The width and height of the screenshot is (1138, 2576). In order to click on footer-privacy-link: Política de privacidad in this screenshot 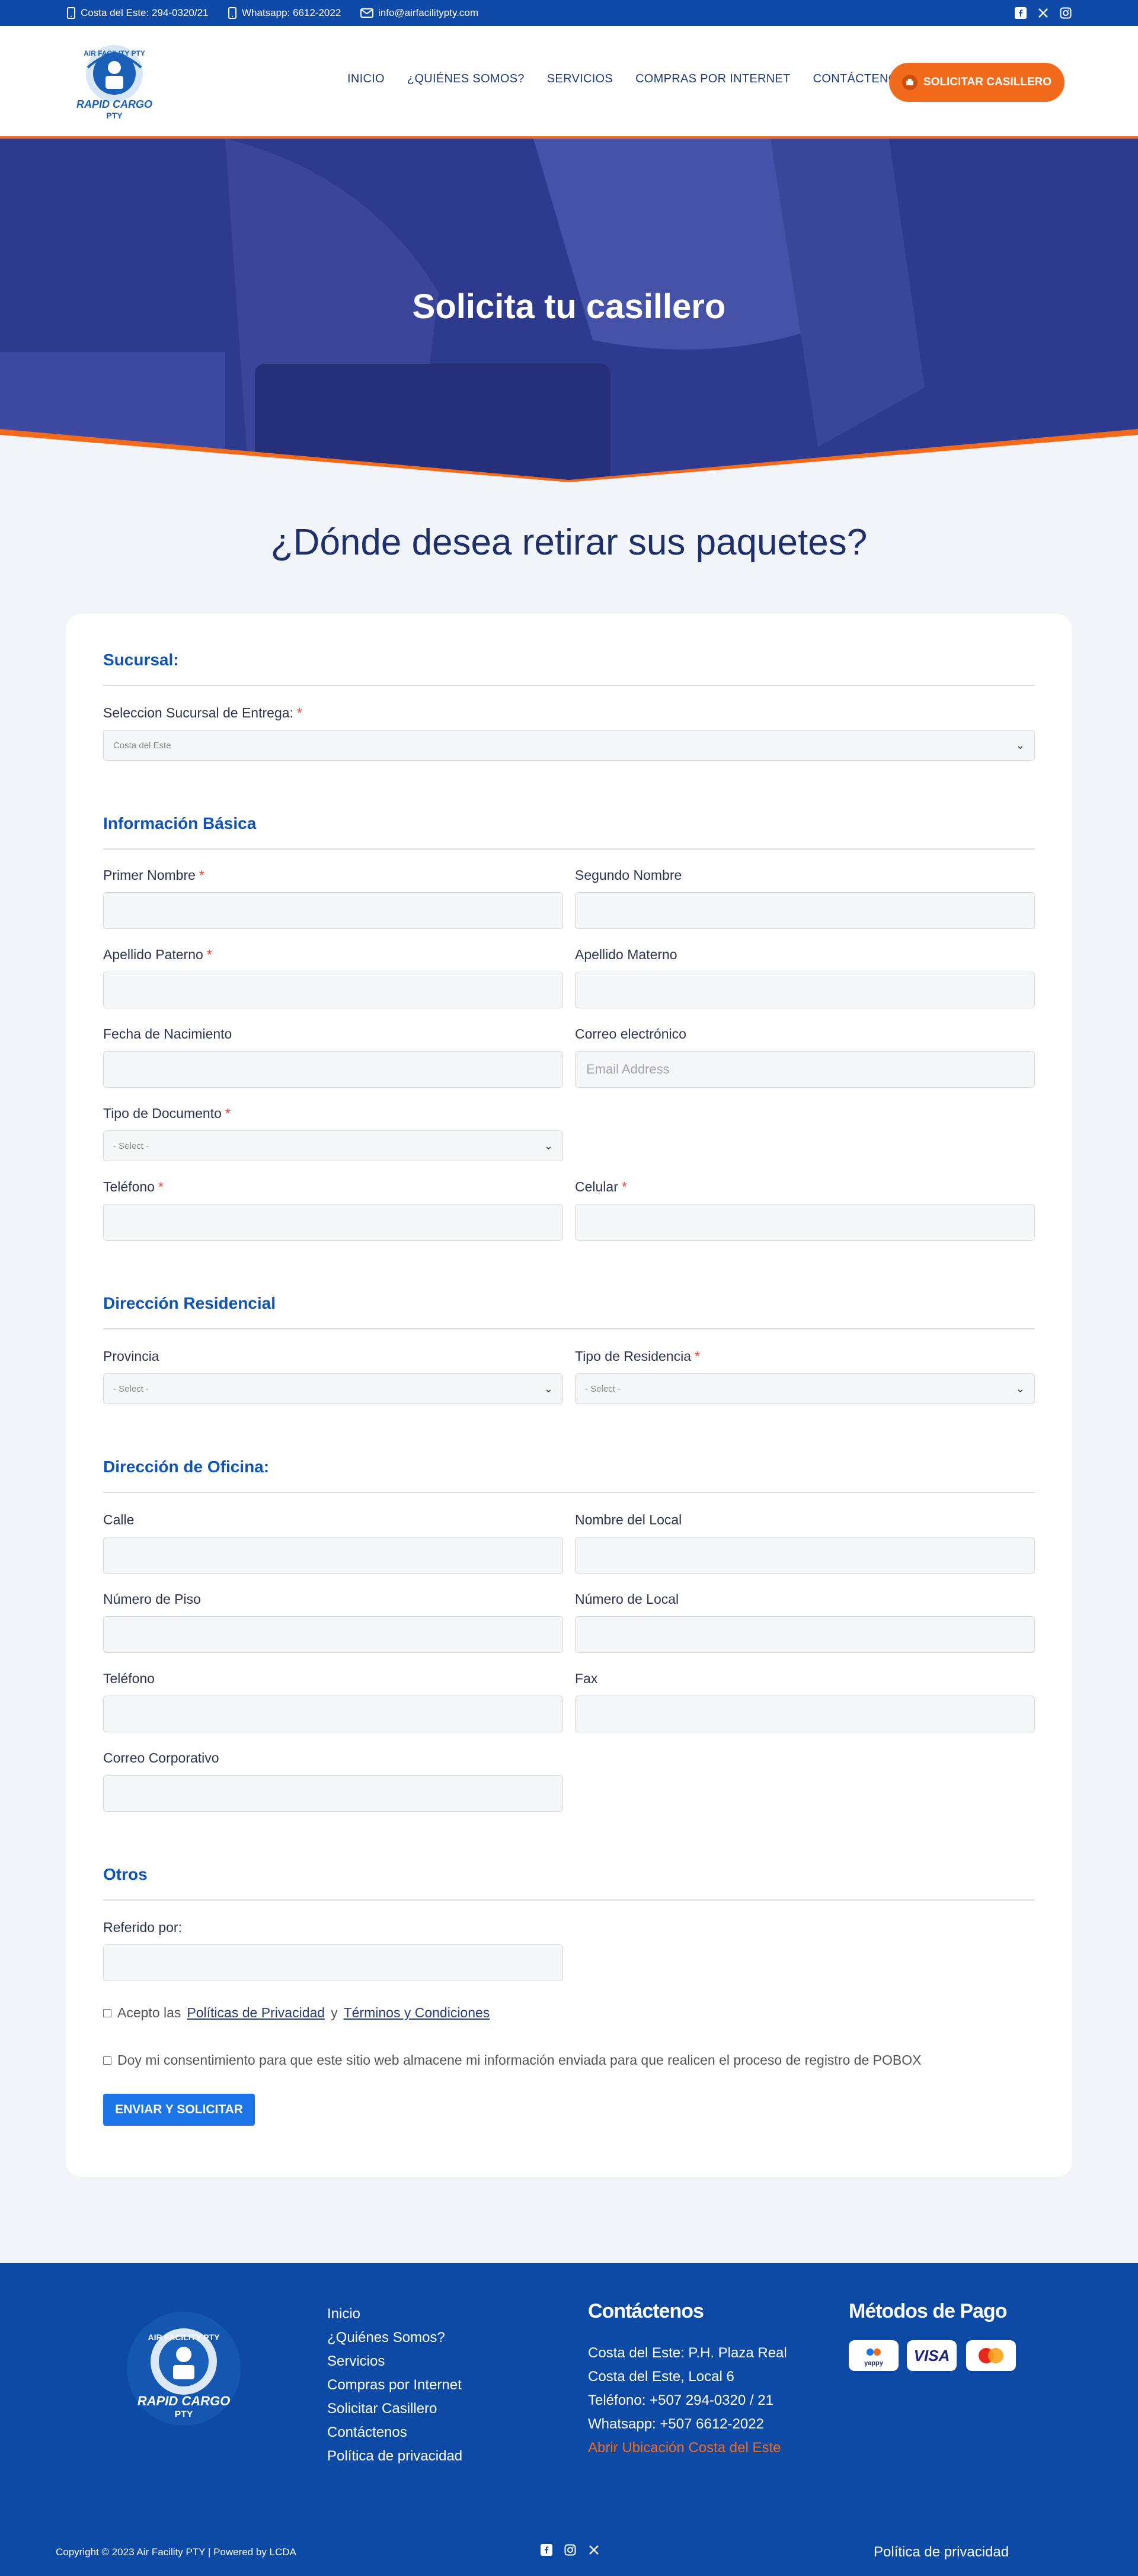, I will do `click(941, 2552)`.